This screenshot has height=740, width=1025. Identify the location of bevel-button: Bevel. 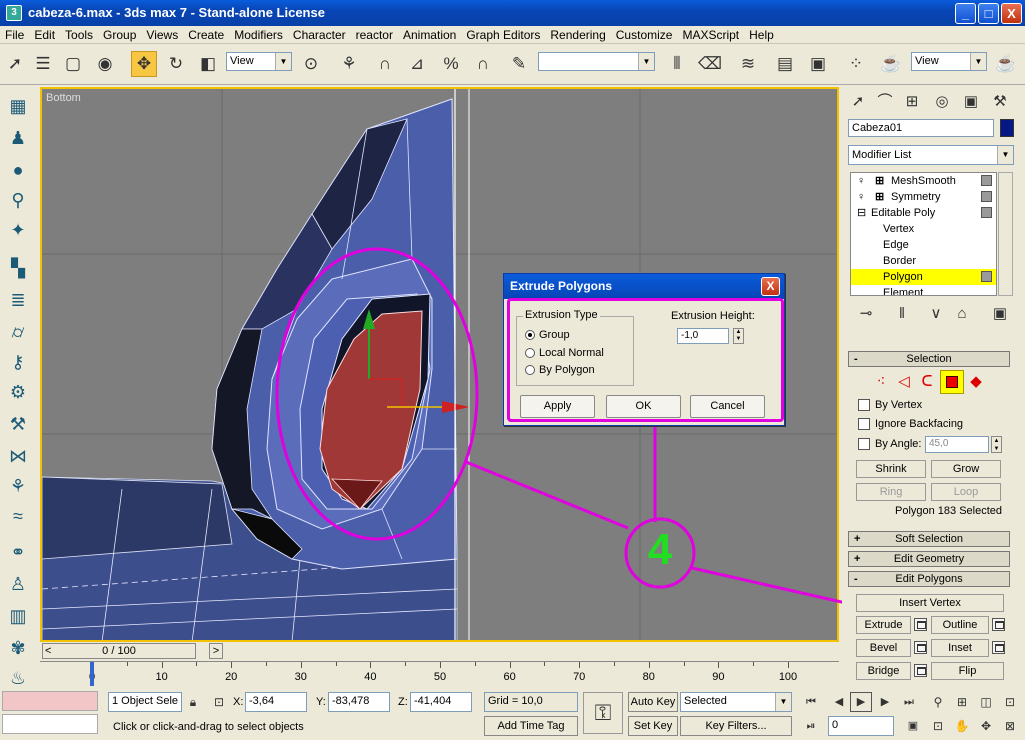
(883, 648).